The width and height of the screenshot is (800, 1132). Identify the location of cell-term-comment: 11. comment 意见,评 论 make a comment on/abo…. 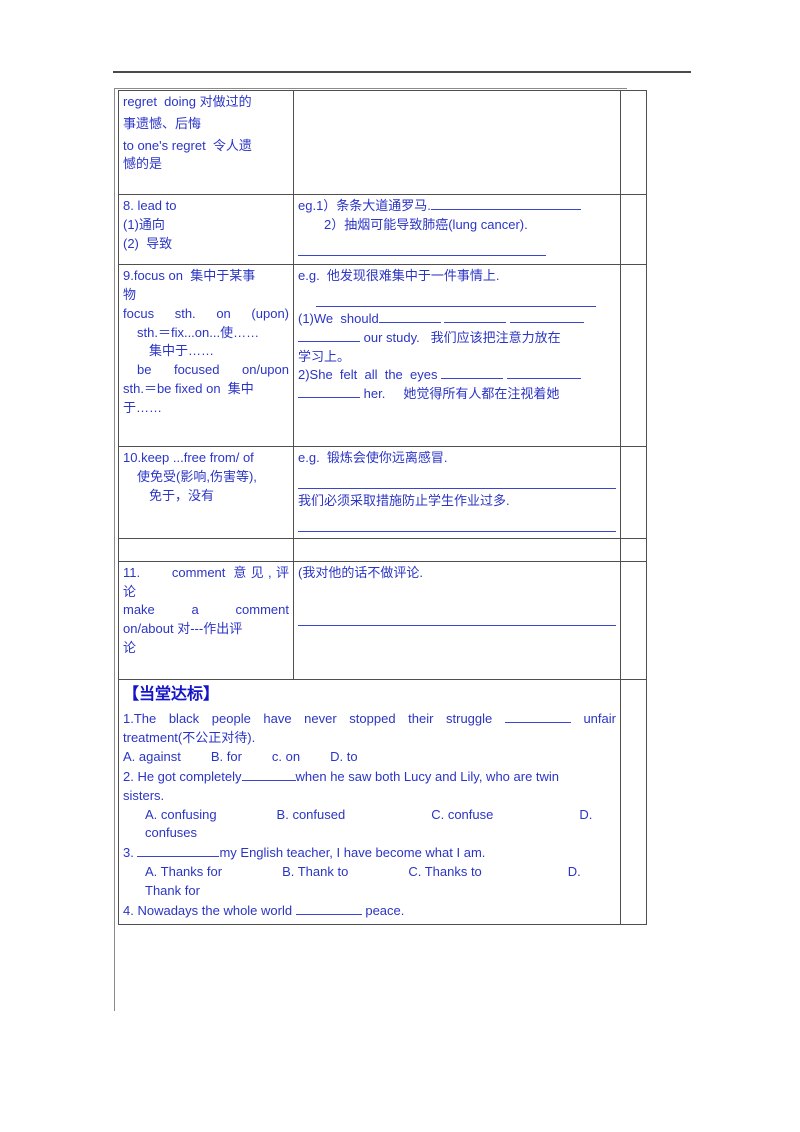
(206, 620).